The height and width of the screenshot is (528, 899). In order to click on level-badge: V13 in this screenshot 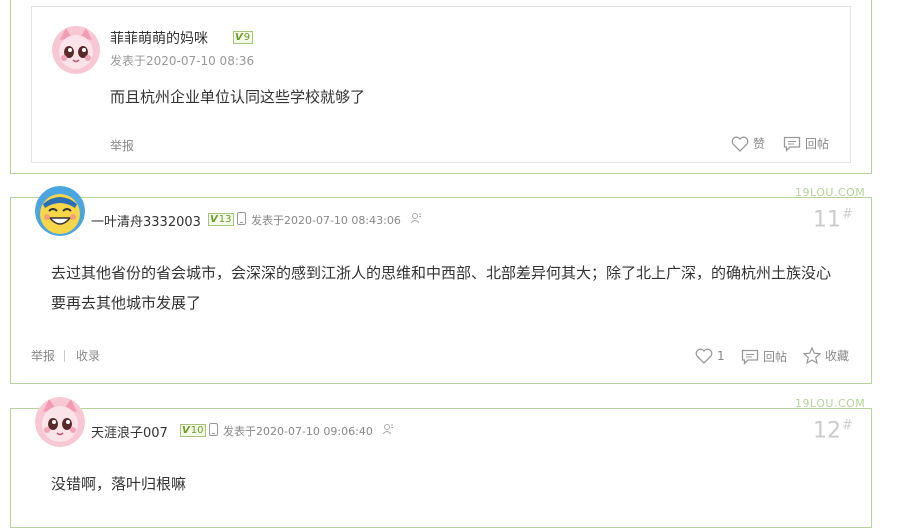, I will do `click(221, 219)`.